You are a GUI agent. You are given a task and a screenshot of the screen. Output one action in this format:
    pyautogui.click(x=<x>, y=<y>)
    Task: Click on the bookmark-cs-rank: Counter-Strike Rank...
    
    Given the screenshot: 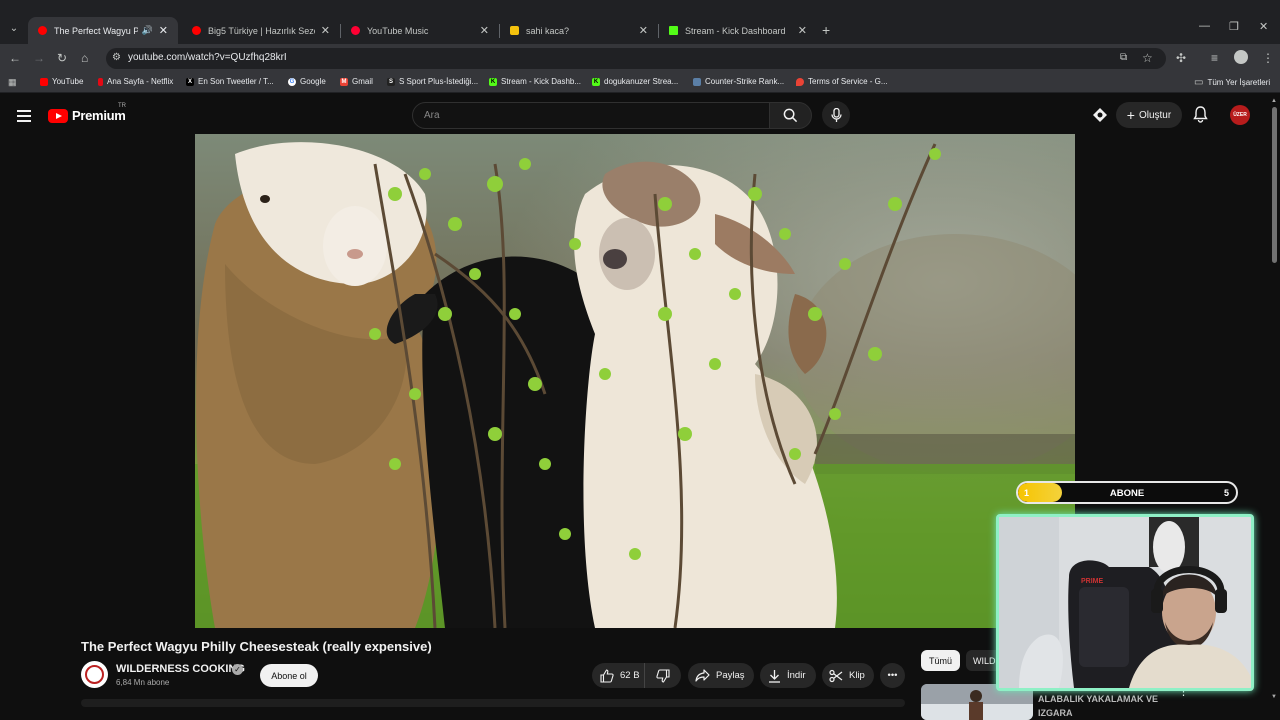 What is the action you would take?
    pyautogui.click(x=738, y=81)
    